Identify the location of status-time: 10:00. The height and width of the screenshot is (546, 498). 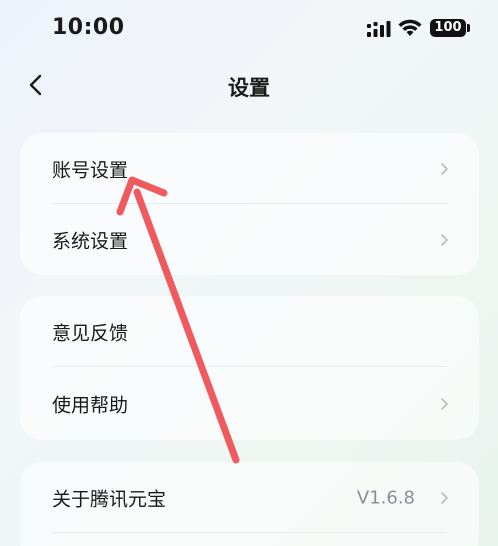
(88, 27).